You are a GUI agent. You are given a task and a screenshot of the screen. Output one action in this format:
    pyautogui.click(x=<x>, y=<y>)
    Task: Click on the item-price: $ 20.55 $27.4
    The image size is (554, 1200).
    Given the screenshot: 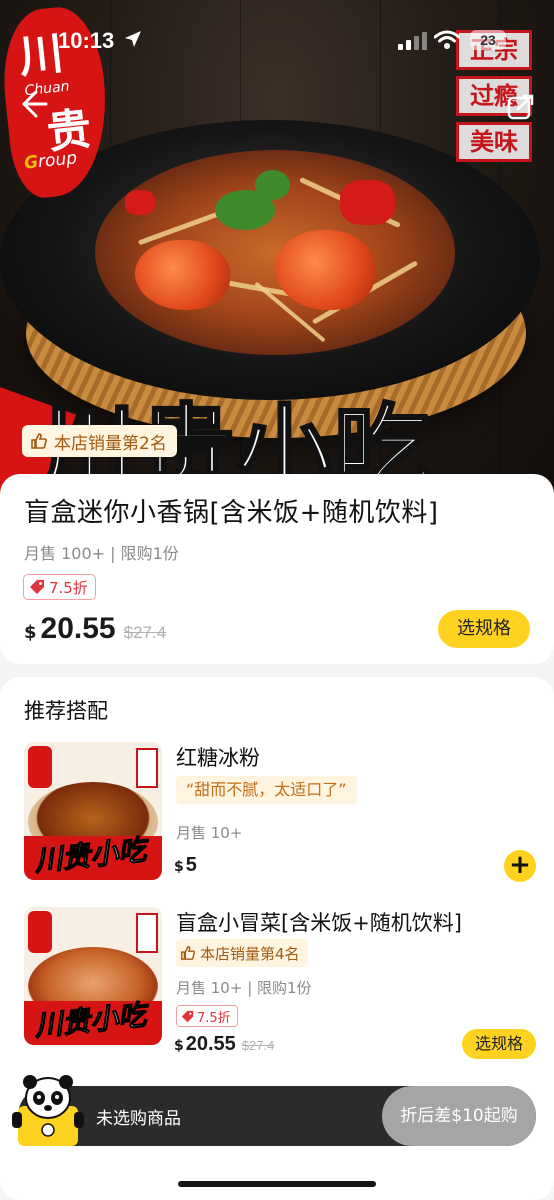 What is the action you would take?
    pyautogui.click(x=224, y=1044)
    